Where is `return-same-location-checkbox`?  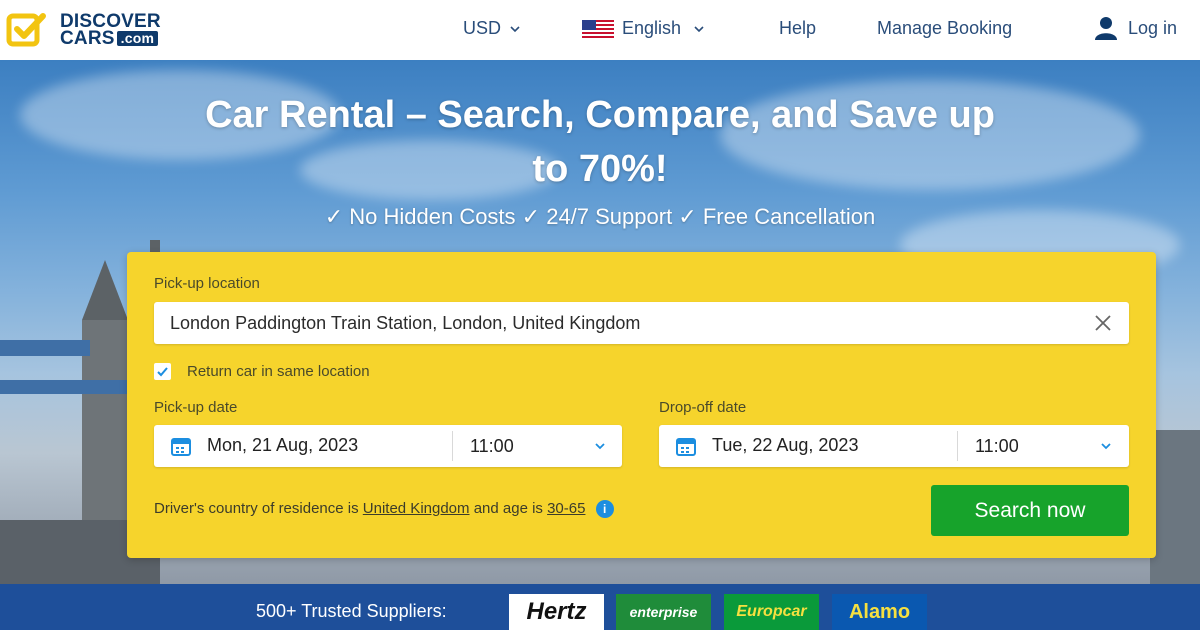 return-same-location-checkbox is located at coordinates (162, 371).